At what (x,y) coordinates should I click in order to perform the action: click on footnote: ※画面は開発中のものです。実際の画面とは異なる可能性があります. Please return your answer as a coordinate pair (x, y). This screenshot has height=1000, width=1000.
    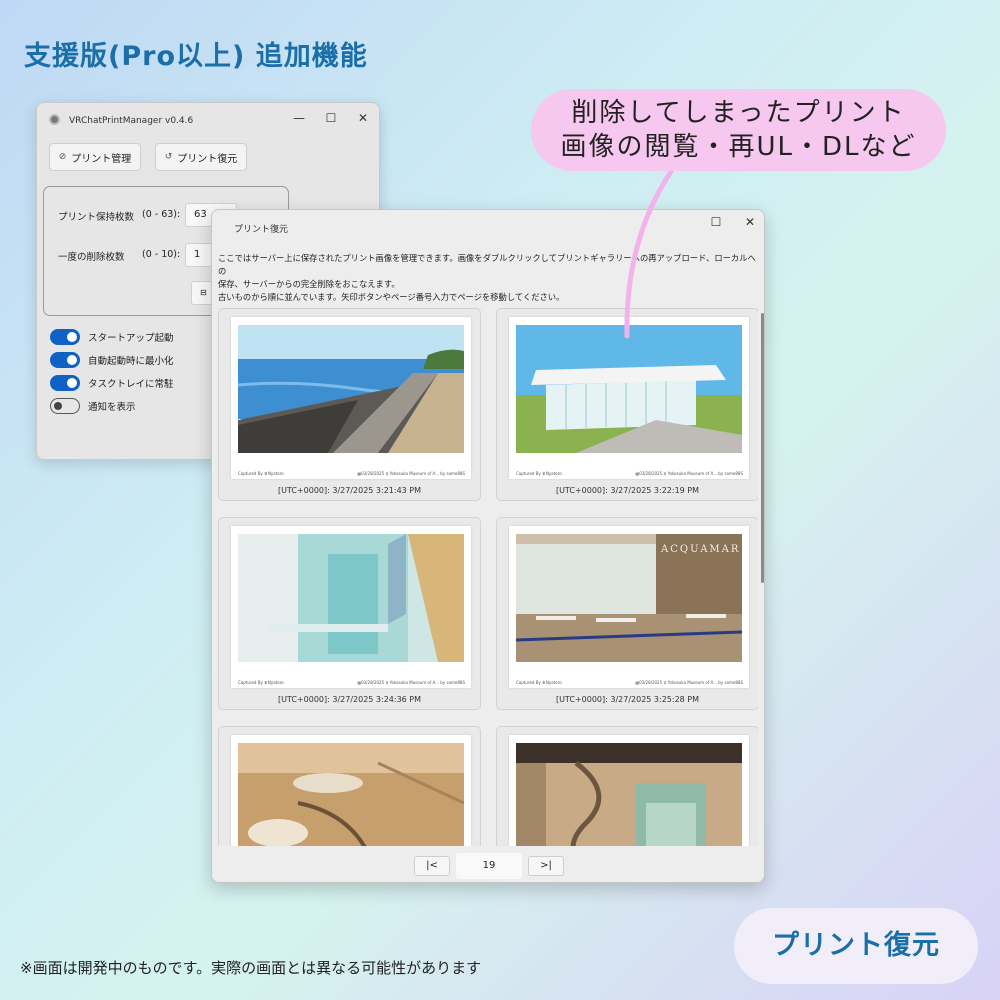
    Looking at the image, I should click on (251, 968).